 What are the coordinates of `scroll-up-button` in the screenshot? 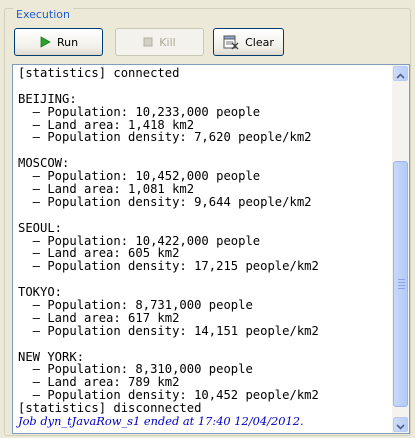 It's located at (400, 73).